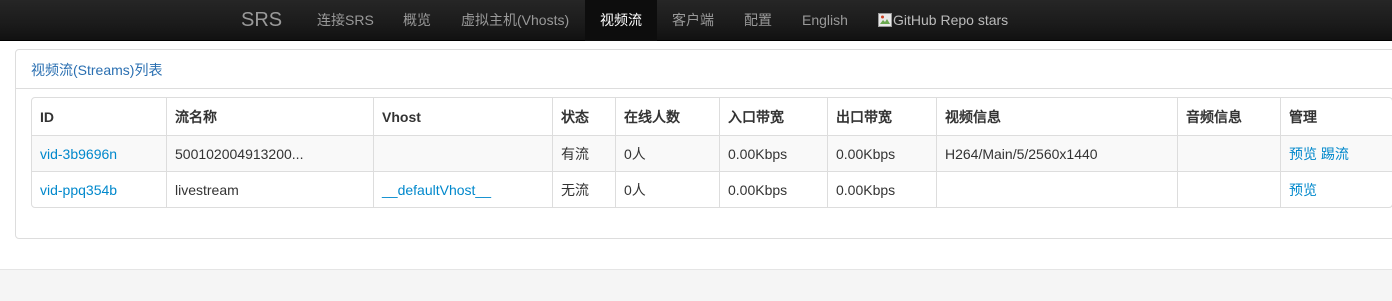 Image resolution: width=1392 pixels, height=301 pixels. I want to click on cell-name: livestream, so click(269, 189).